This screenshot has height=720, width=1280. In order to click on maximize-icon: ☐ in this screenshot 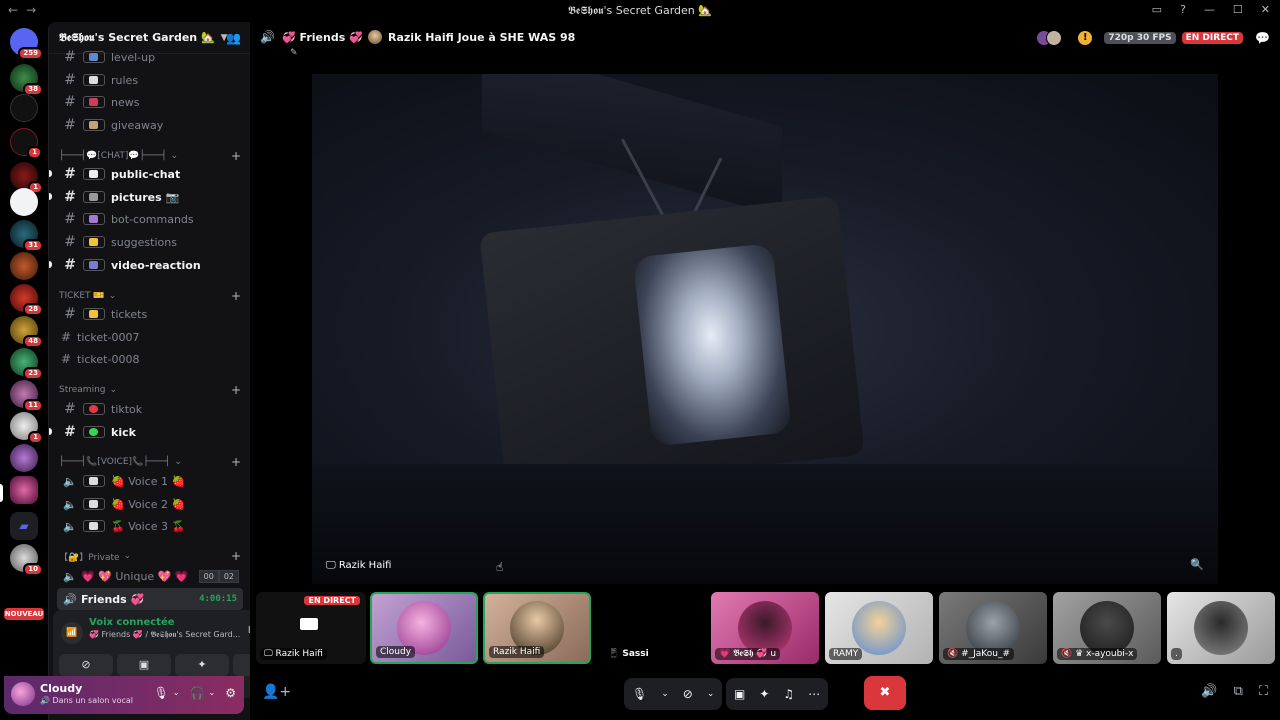, I will do `click(1238, 9)`.